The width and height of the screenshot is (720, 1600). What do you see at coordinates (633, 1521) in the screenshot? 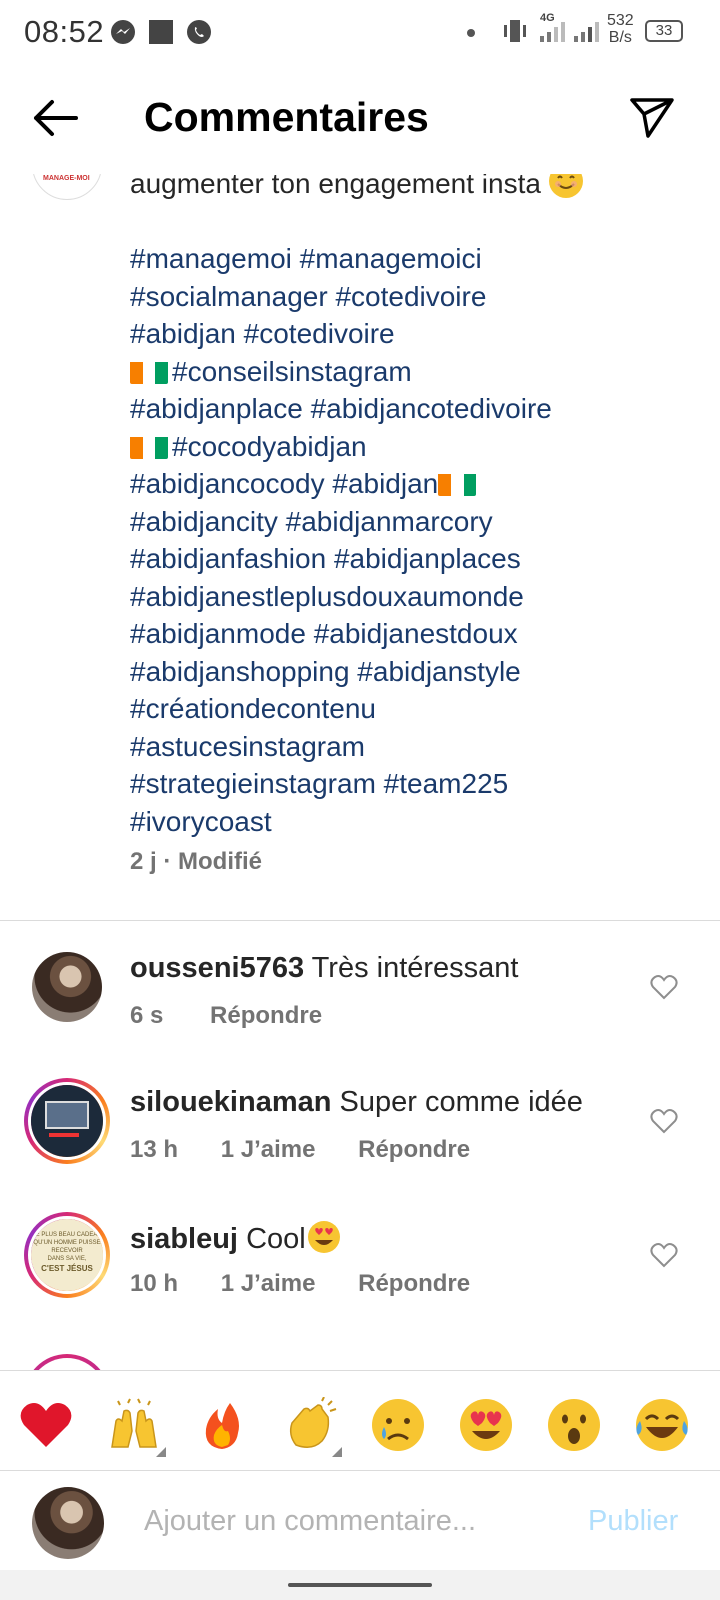
I see `publish-button: Publier` at bounding box center [633, 1521].